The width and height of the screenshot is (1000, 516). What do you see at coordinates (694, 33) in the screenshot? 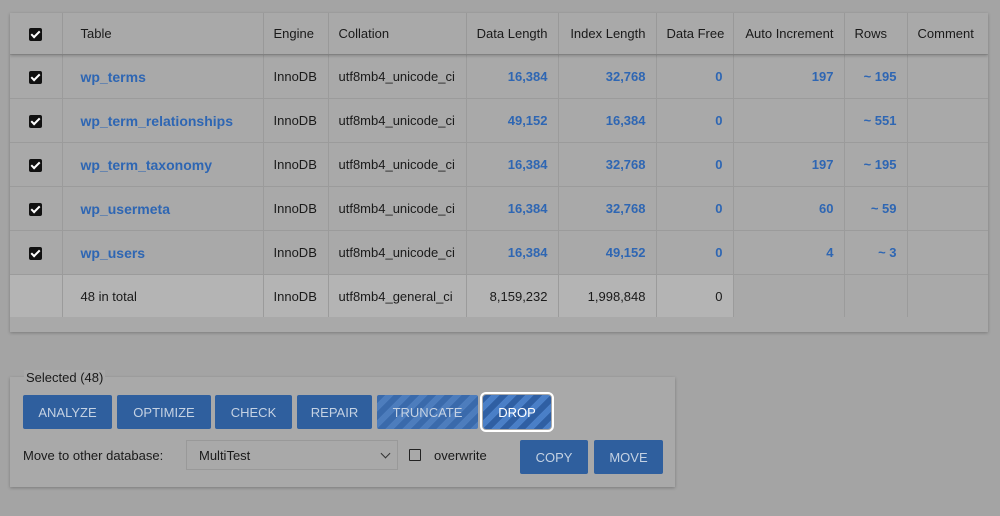
I see `column-header-data-free: Data Free` at bounding box center [694, 33].